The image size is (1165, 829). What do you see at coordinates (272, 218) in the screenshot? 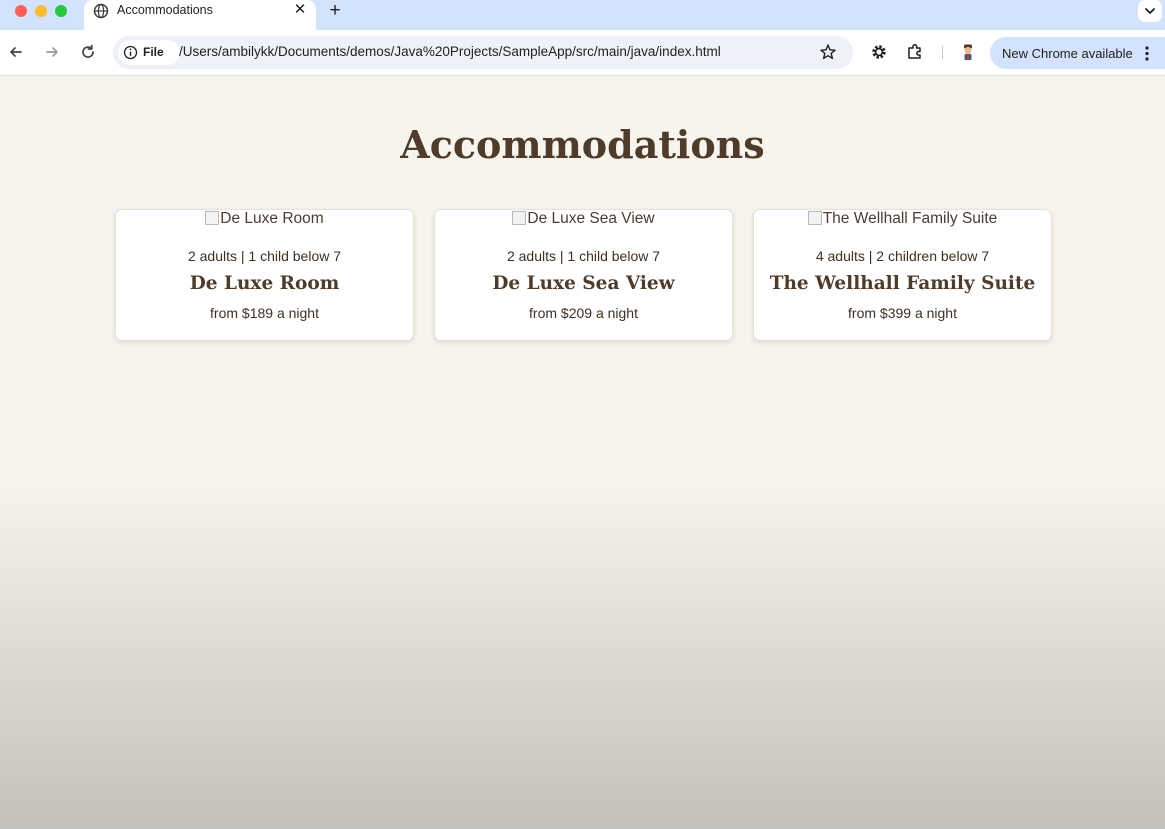
I see `room-image-alt: De Luxe Room` at bounding box center [272, 218].